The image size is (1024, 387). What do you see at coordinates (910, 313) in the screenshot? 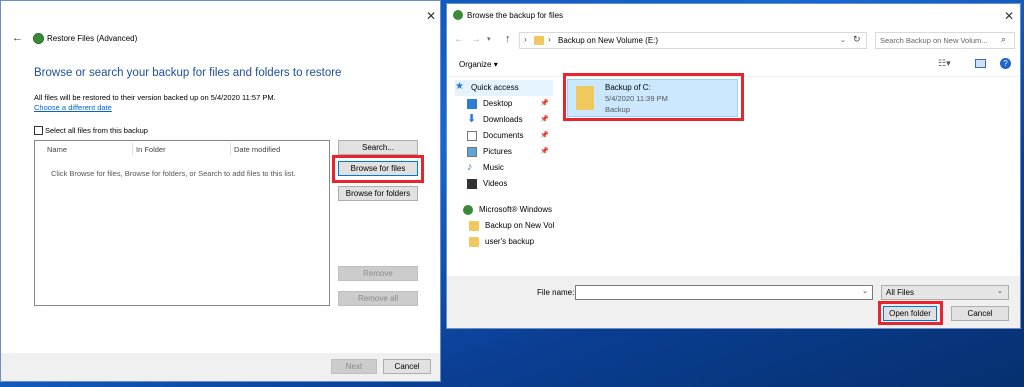
I see `highlight-open-folder` at bounding box center [910, 313].